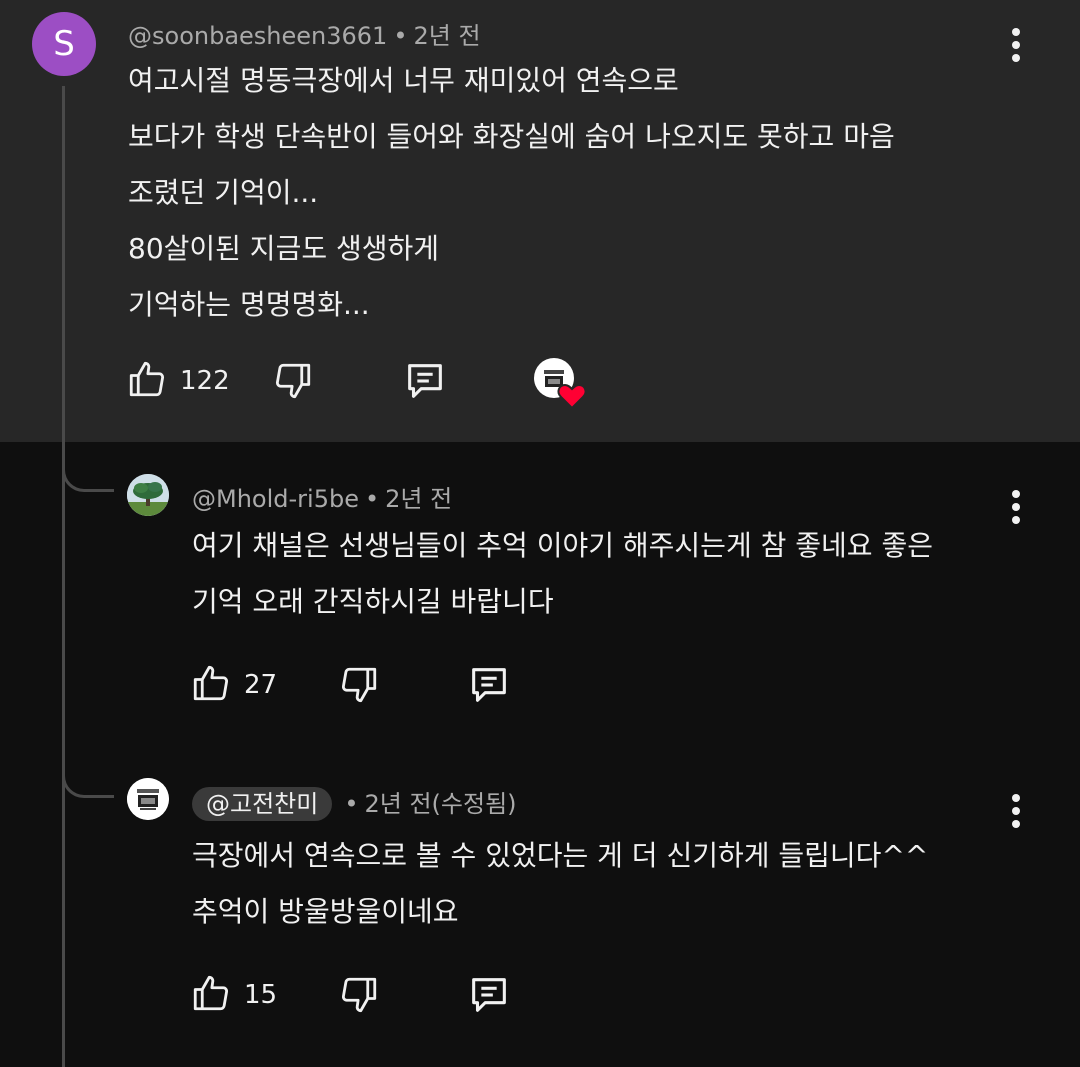  Describe the element at coordinates (261, 685) in the screenshot. I see `like-count: 27` at that location.